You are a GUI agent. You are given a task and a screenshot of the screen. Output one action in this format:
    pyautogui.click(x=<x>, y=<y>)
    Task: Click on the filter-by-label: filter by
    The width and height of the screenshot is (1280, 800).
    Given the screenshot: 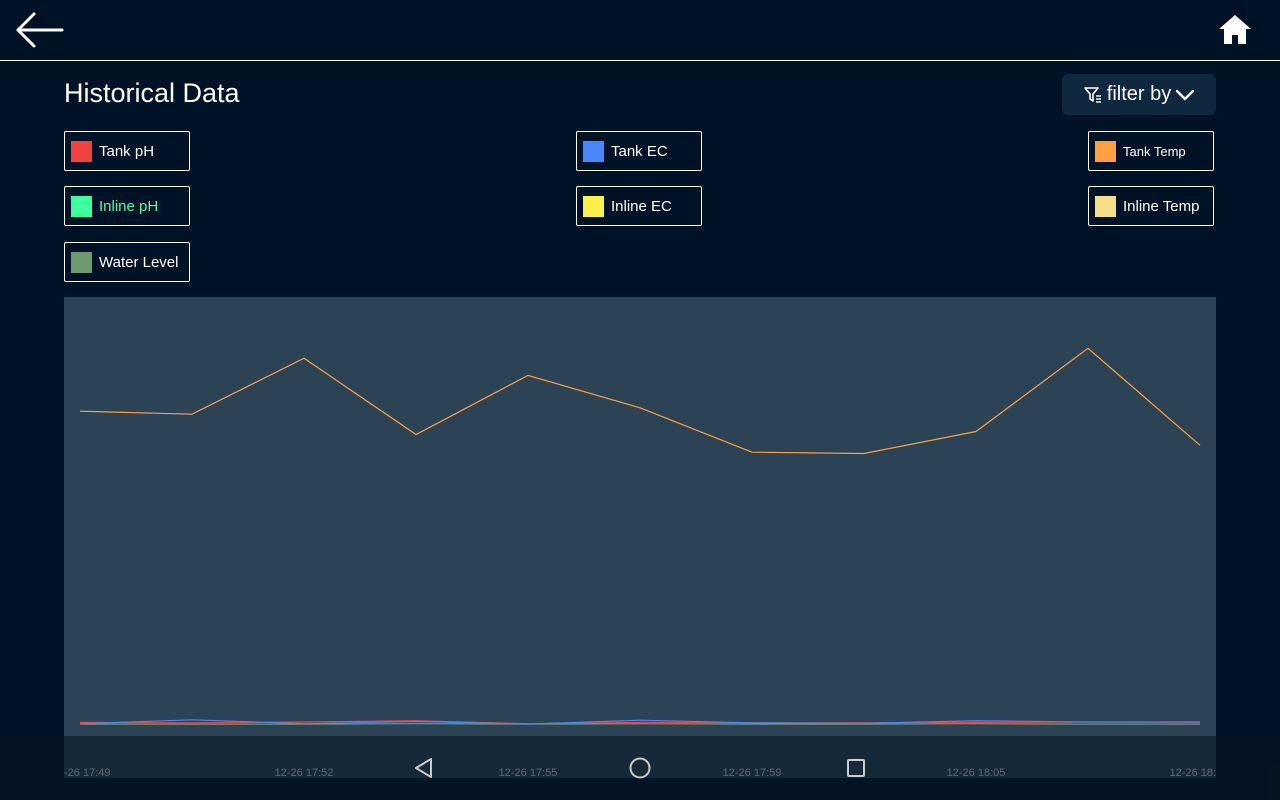 What is the action you would take?
    pyautogui.click(x=1139, y=94)
    